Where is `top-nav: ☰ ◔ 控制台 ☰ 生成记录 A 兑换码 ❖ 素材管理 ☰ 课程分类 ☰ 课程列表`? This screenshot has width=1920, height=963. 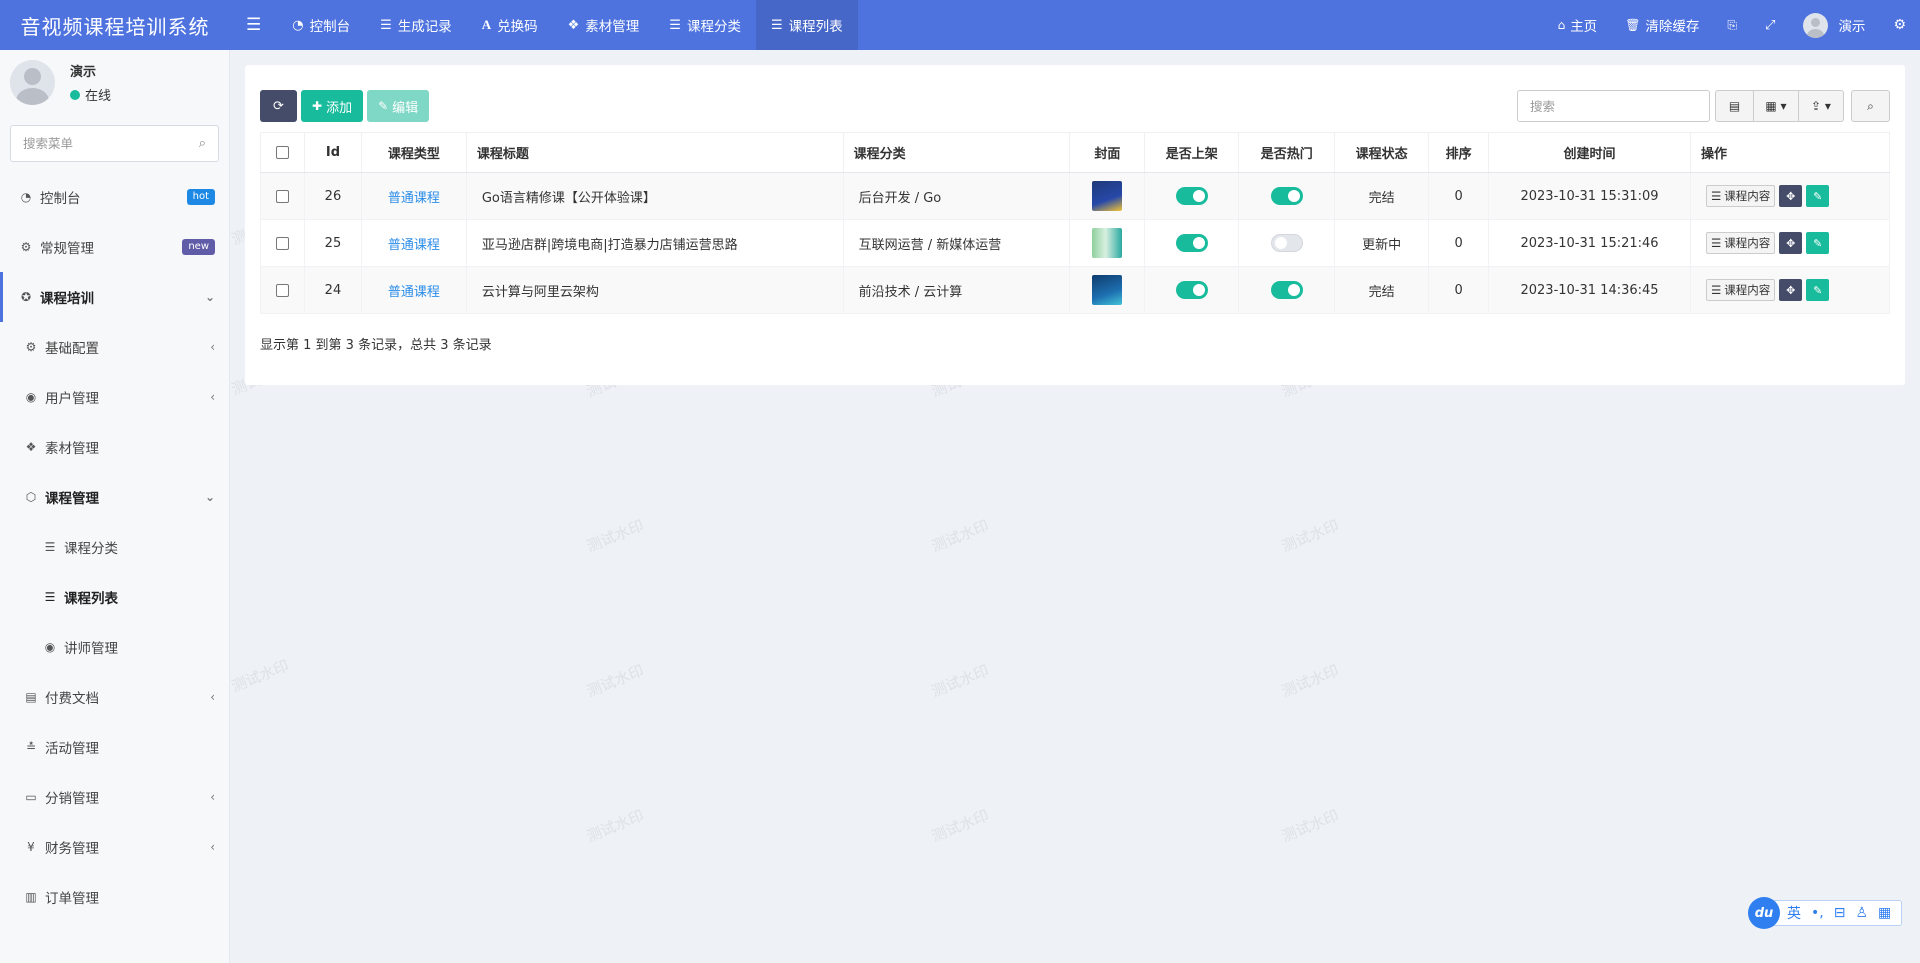
top-nav: ☰ ◔ 控制台 ☰ 生成记录 A 兑换码 ❖ 素材管理 ☰ 课程分类 ☰ 课程列表 is located at coordinates (544, 25).